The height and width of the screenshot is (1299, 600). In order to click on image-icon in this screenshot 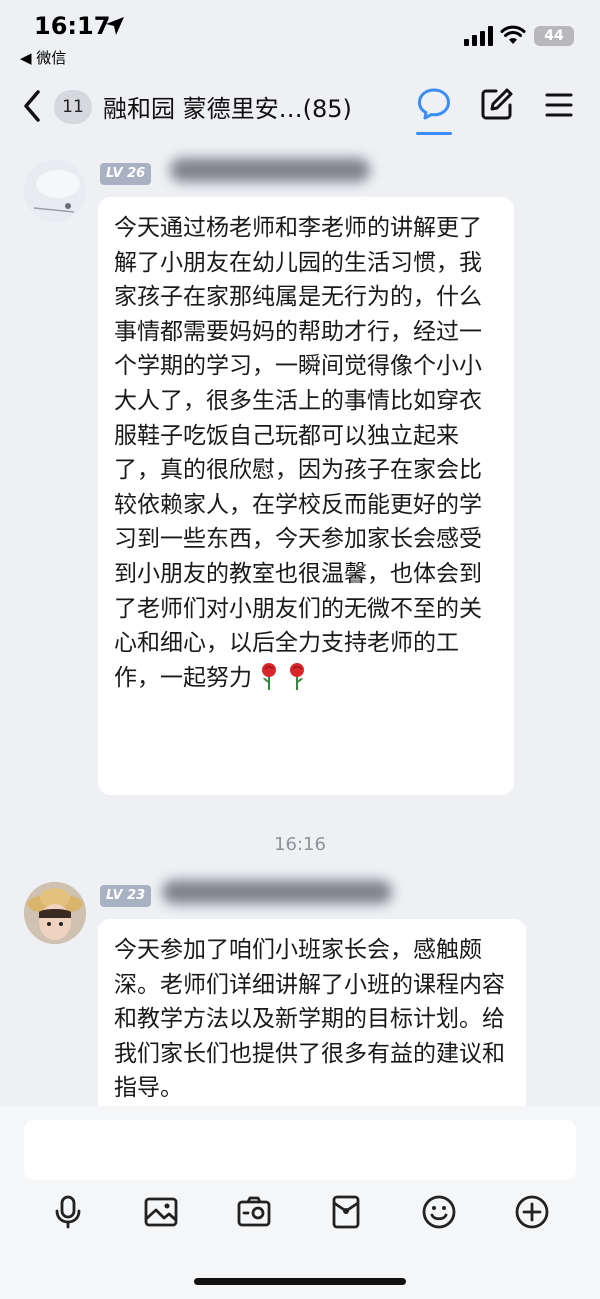, I will do `click(161, 1212)`.